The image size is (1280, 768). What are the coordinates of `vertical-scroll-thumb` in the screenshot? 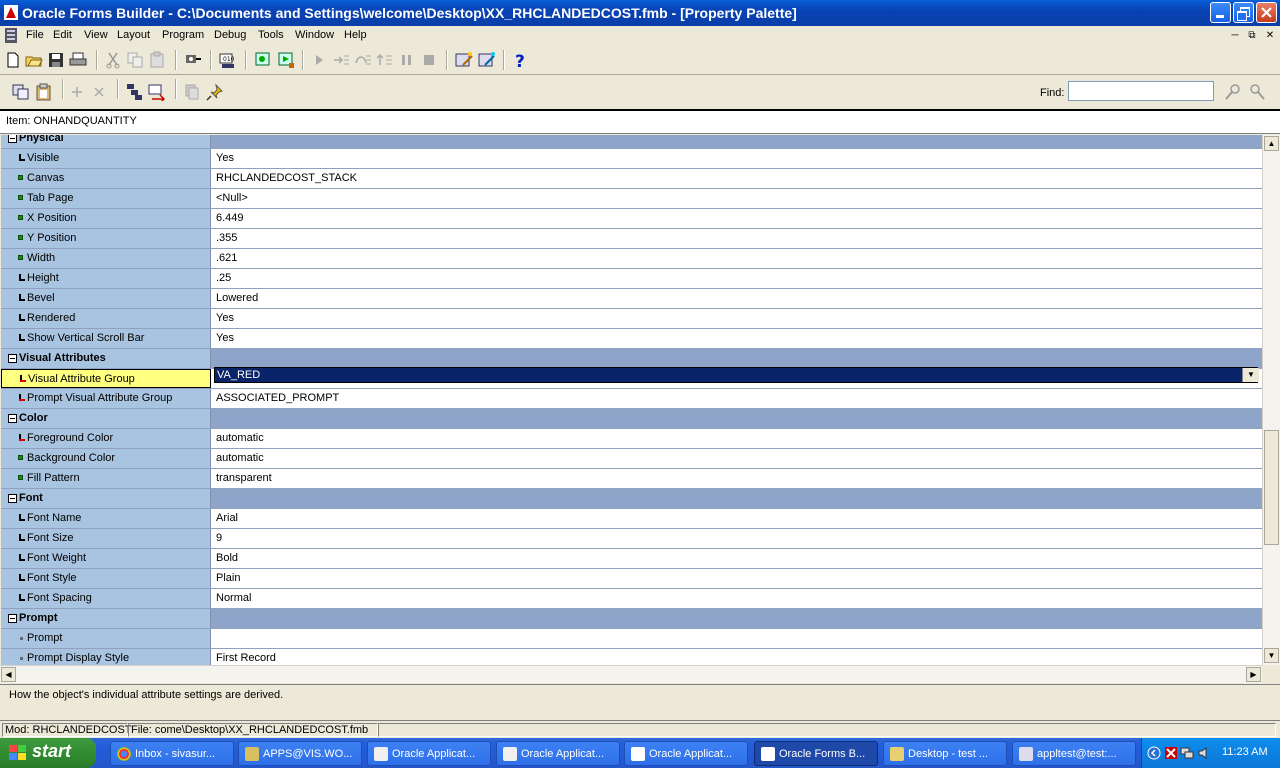 It's located at (1271, 487).